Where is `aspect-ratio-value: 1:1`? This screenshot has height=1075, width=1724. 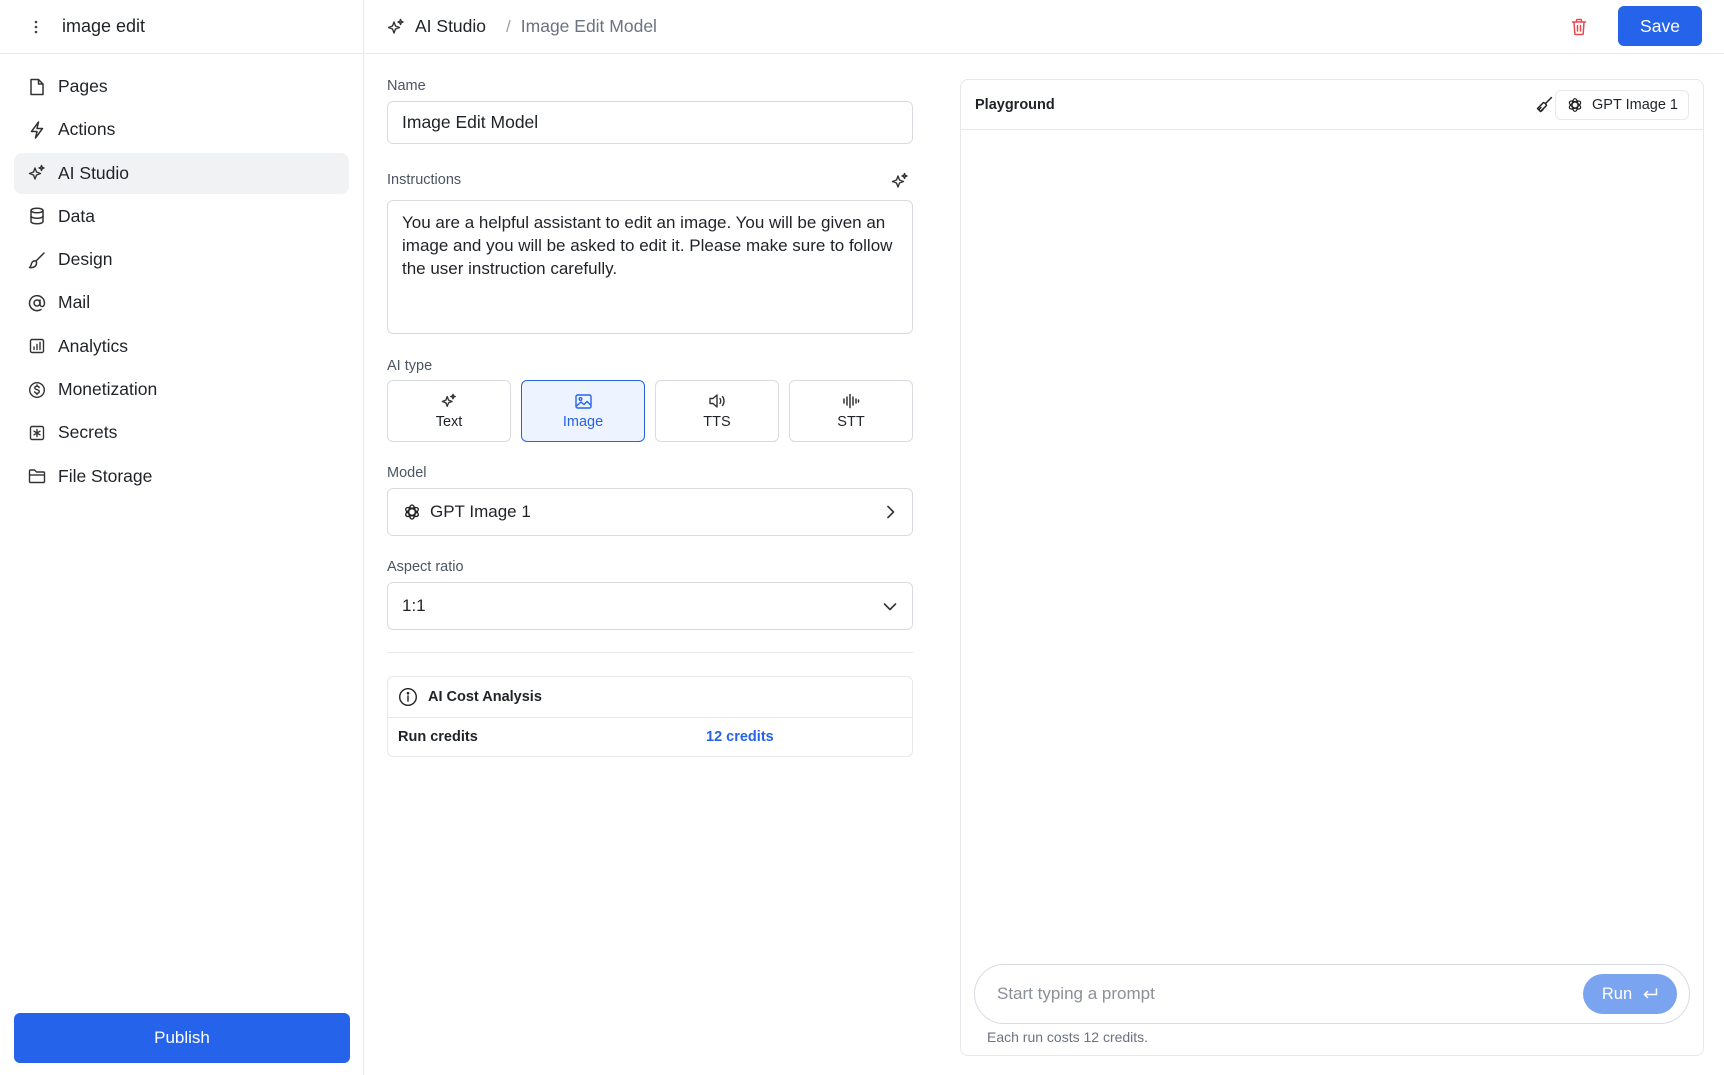
aspect-ratio-value: 1:1 is located at coordinates (414, 605).